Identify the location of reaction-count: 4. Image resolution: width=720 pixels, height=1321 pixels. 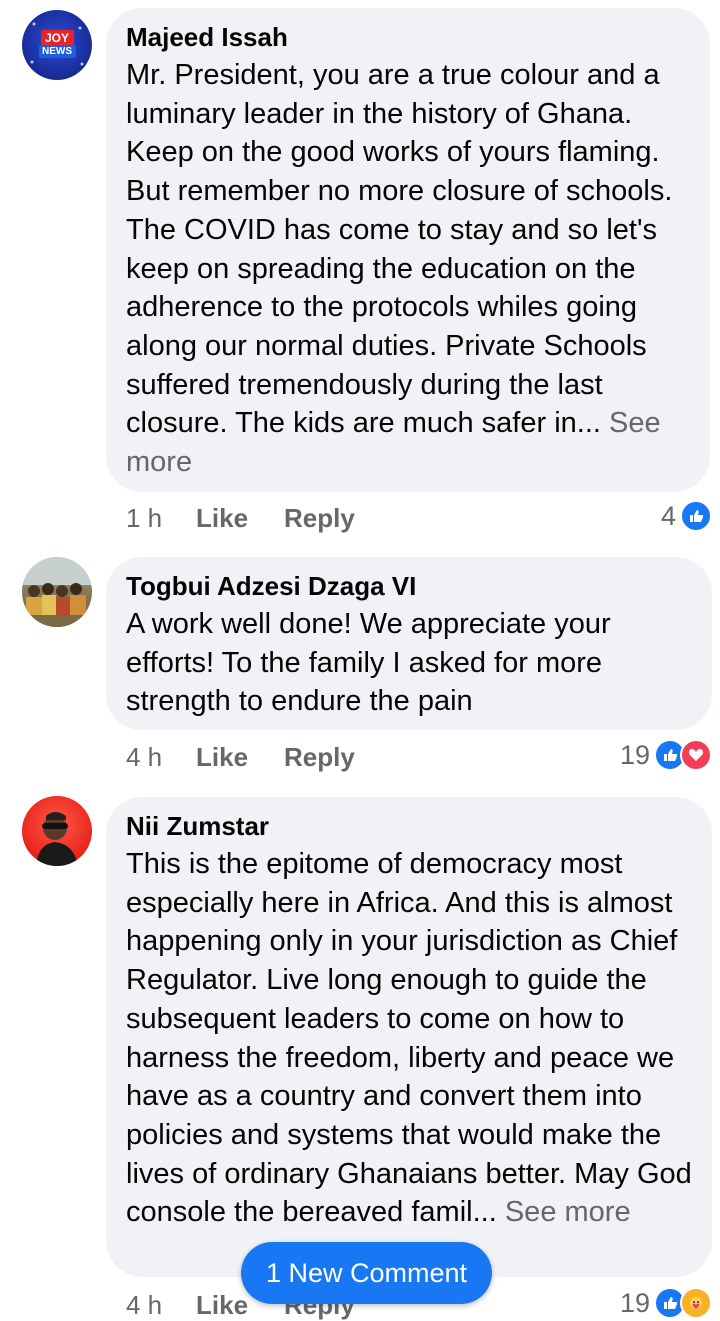
(668, 515).